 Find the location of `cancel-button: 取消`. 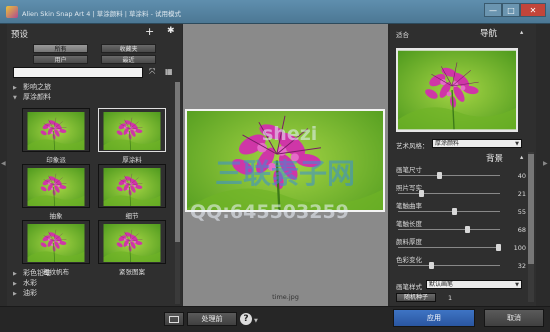

cancel-button: 取消 is located at coordinates (514, 318).